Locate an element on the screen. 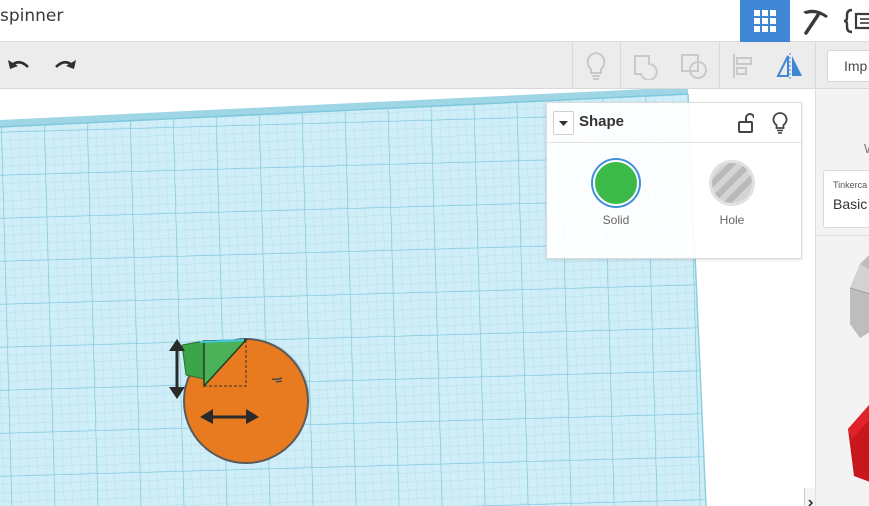 This screenshot has width=869, height=506. hole-label: Hole is located at coordinates (732, 220).